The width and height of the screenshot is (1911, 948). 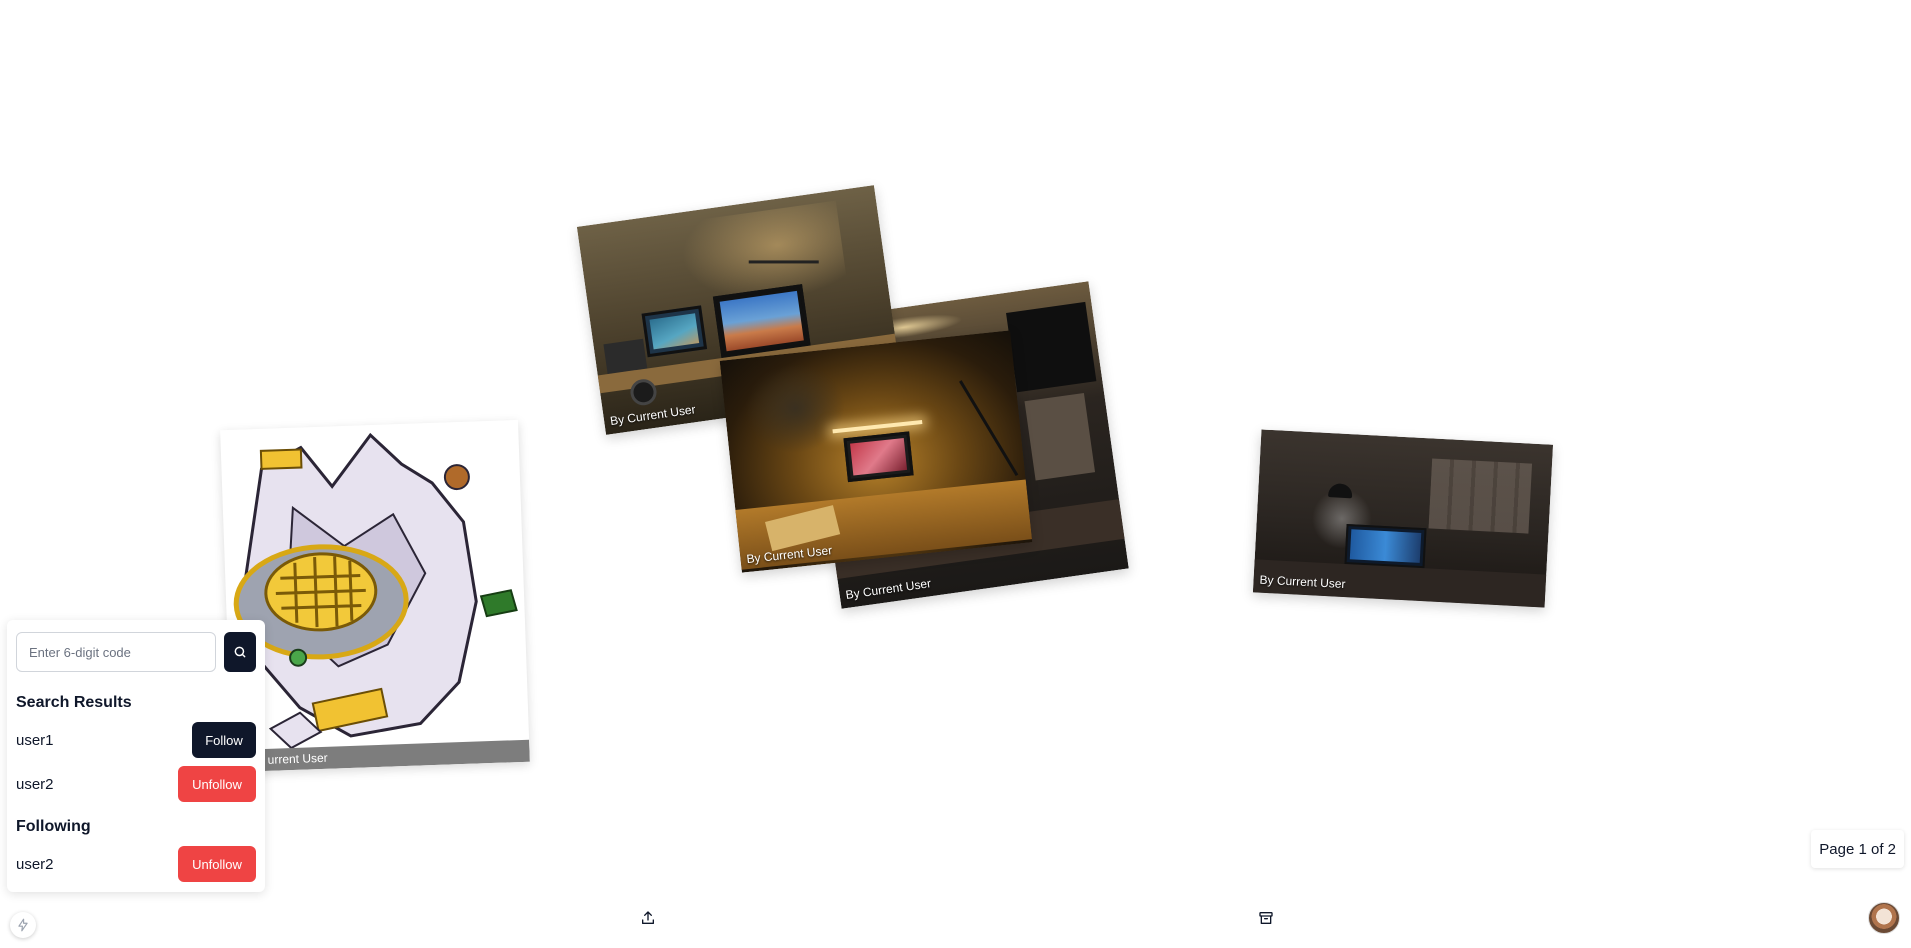 I want to click on photo-card-illustration: urrent User, so click(x=375, y=596).